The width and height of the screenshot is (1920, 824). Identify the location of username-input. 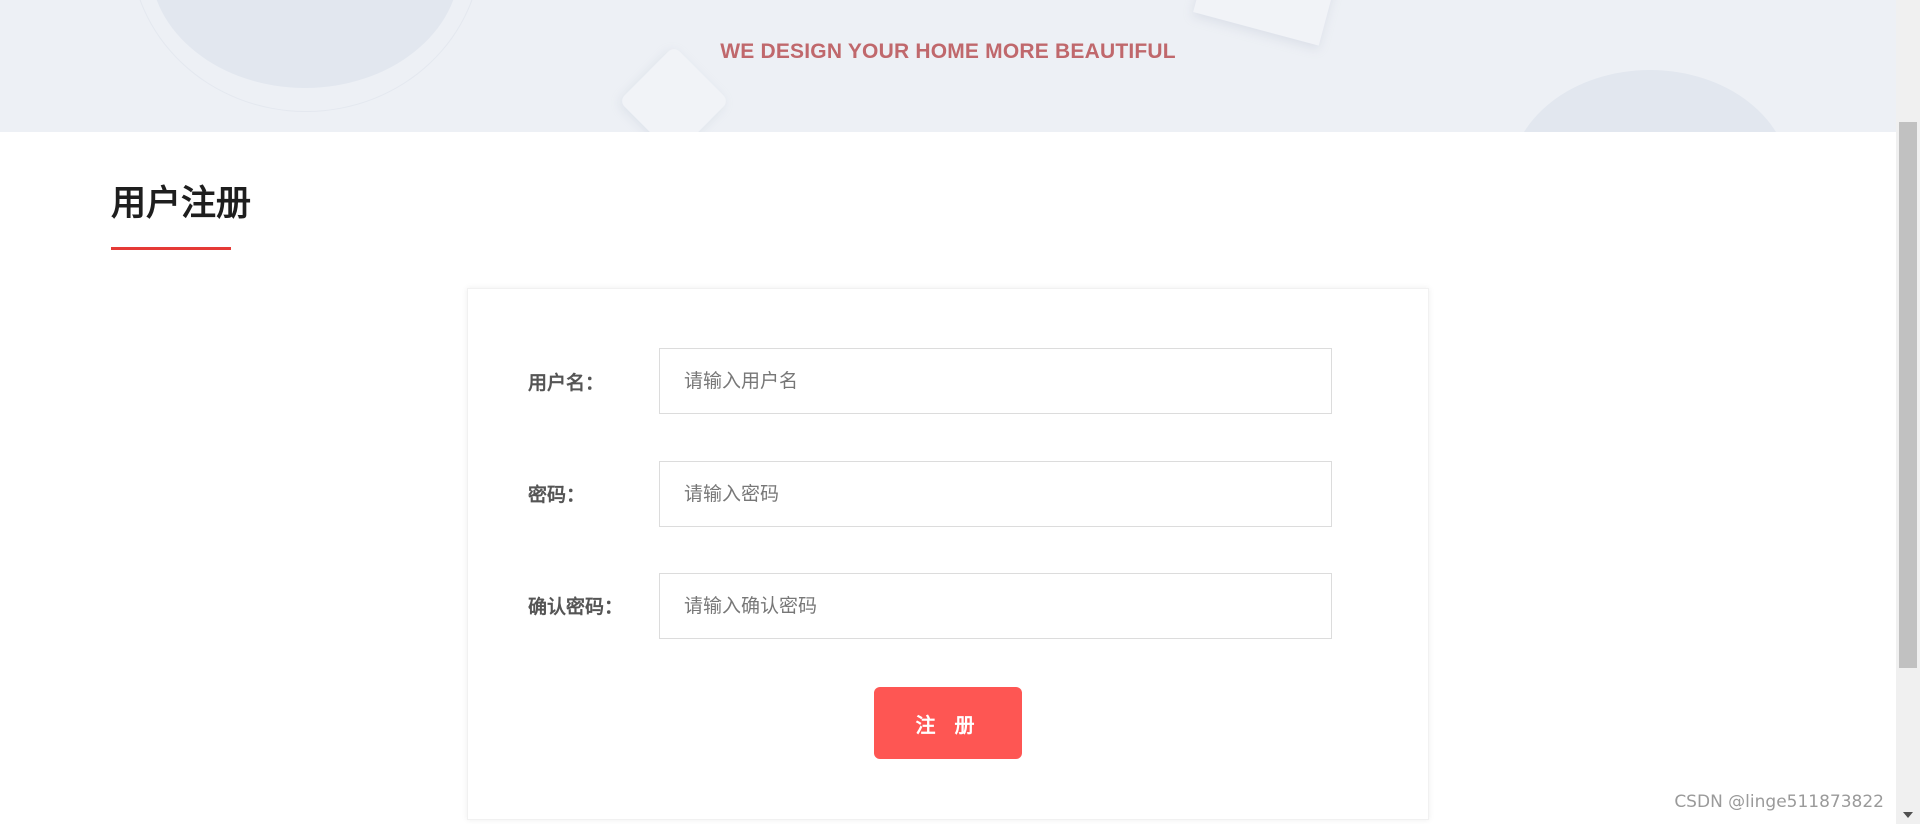
(995, 381).